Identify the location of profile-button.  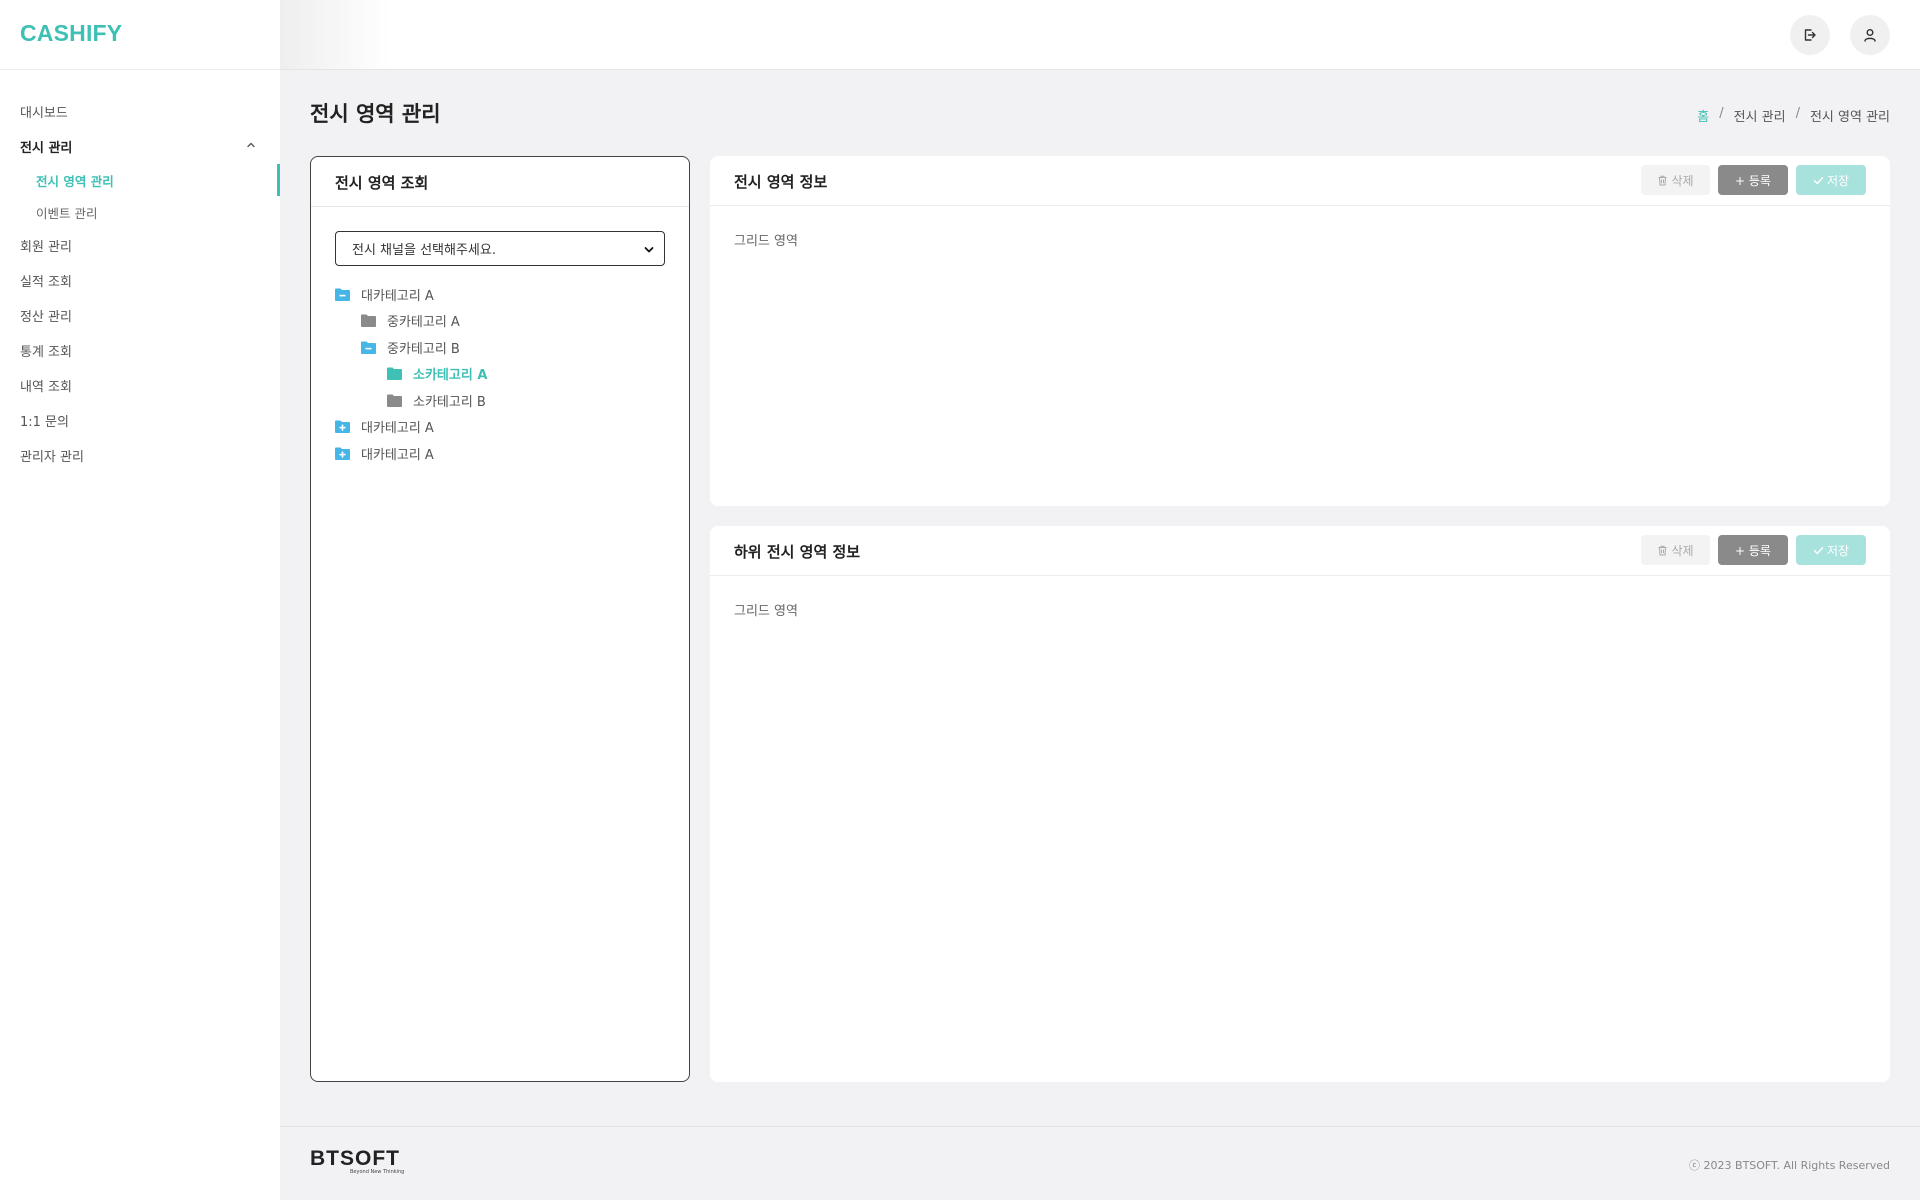
(1870, 35).